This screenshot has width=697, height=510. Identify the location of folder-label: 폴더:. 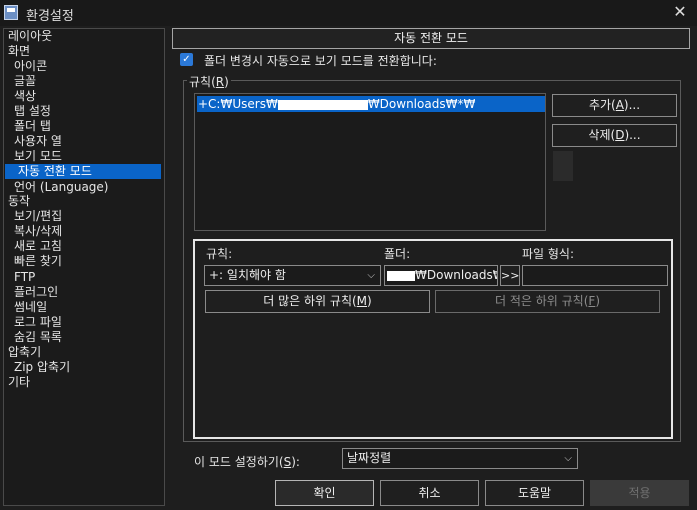
(397, 254).